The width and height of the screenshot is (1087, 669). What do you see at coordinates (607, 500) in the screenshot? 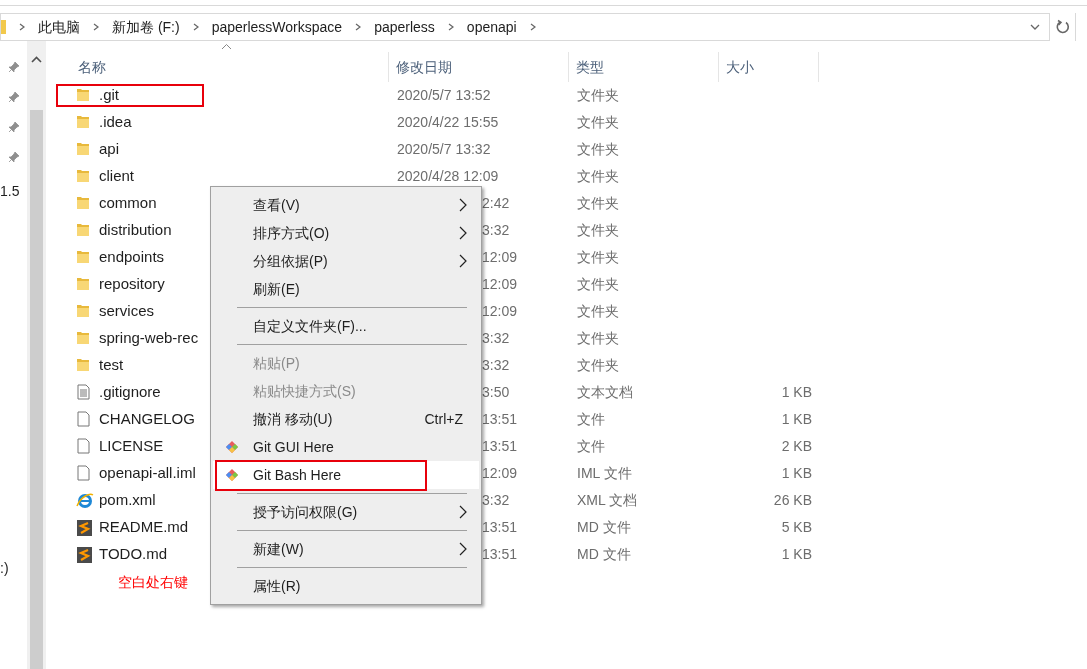
I see `file-type: XML 文档` at bounding box center [607, 500].